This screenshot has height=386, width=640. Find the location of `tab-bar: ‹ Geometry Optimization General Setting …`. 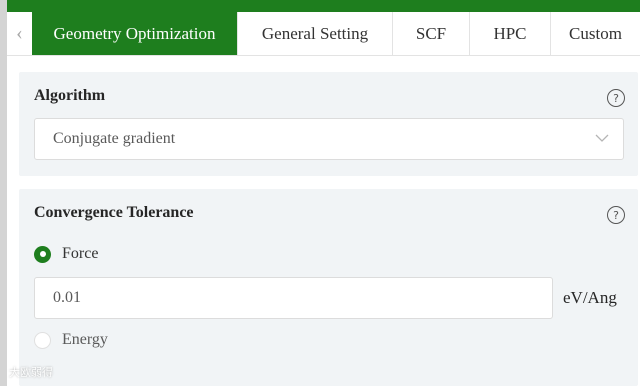

tab-bar: ‹ Geometry Optimization General Setting … is located at coordinates (323, 34).